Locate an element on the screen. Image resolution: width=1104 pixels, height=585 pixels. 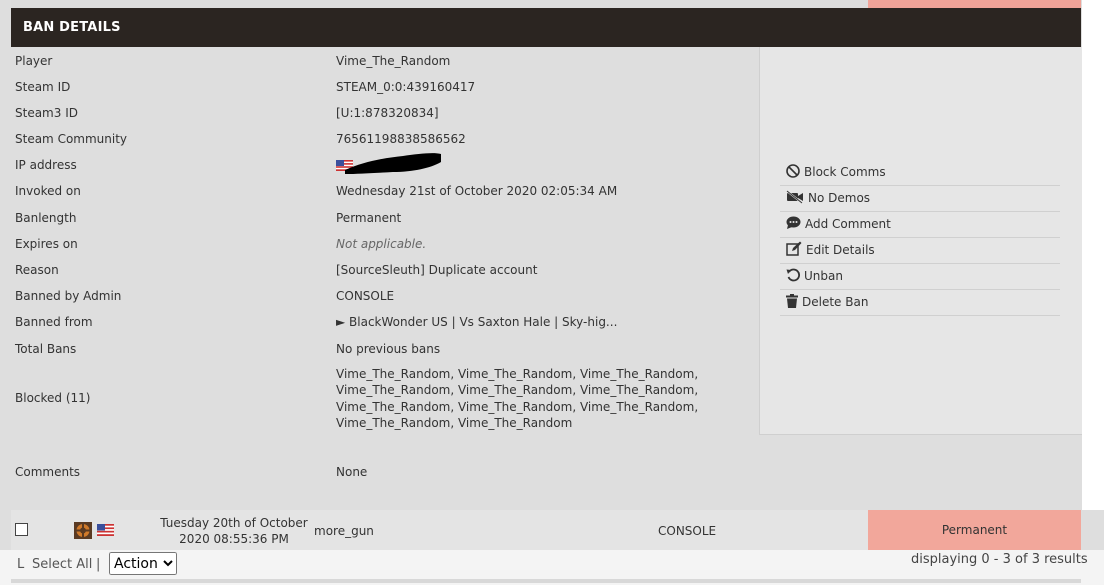
undo-icon is located at coordinates (792, 276).